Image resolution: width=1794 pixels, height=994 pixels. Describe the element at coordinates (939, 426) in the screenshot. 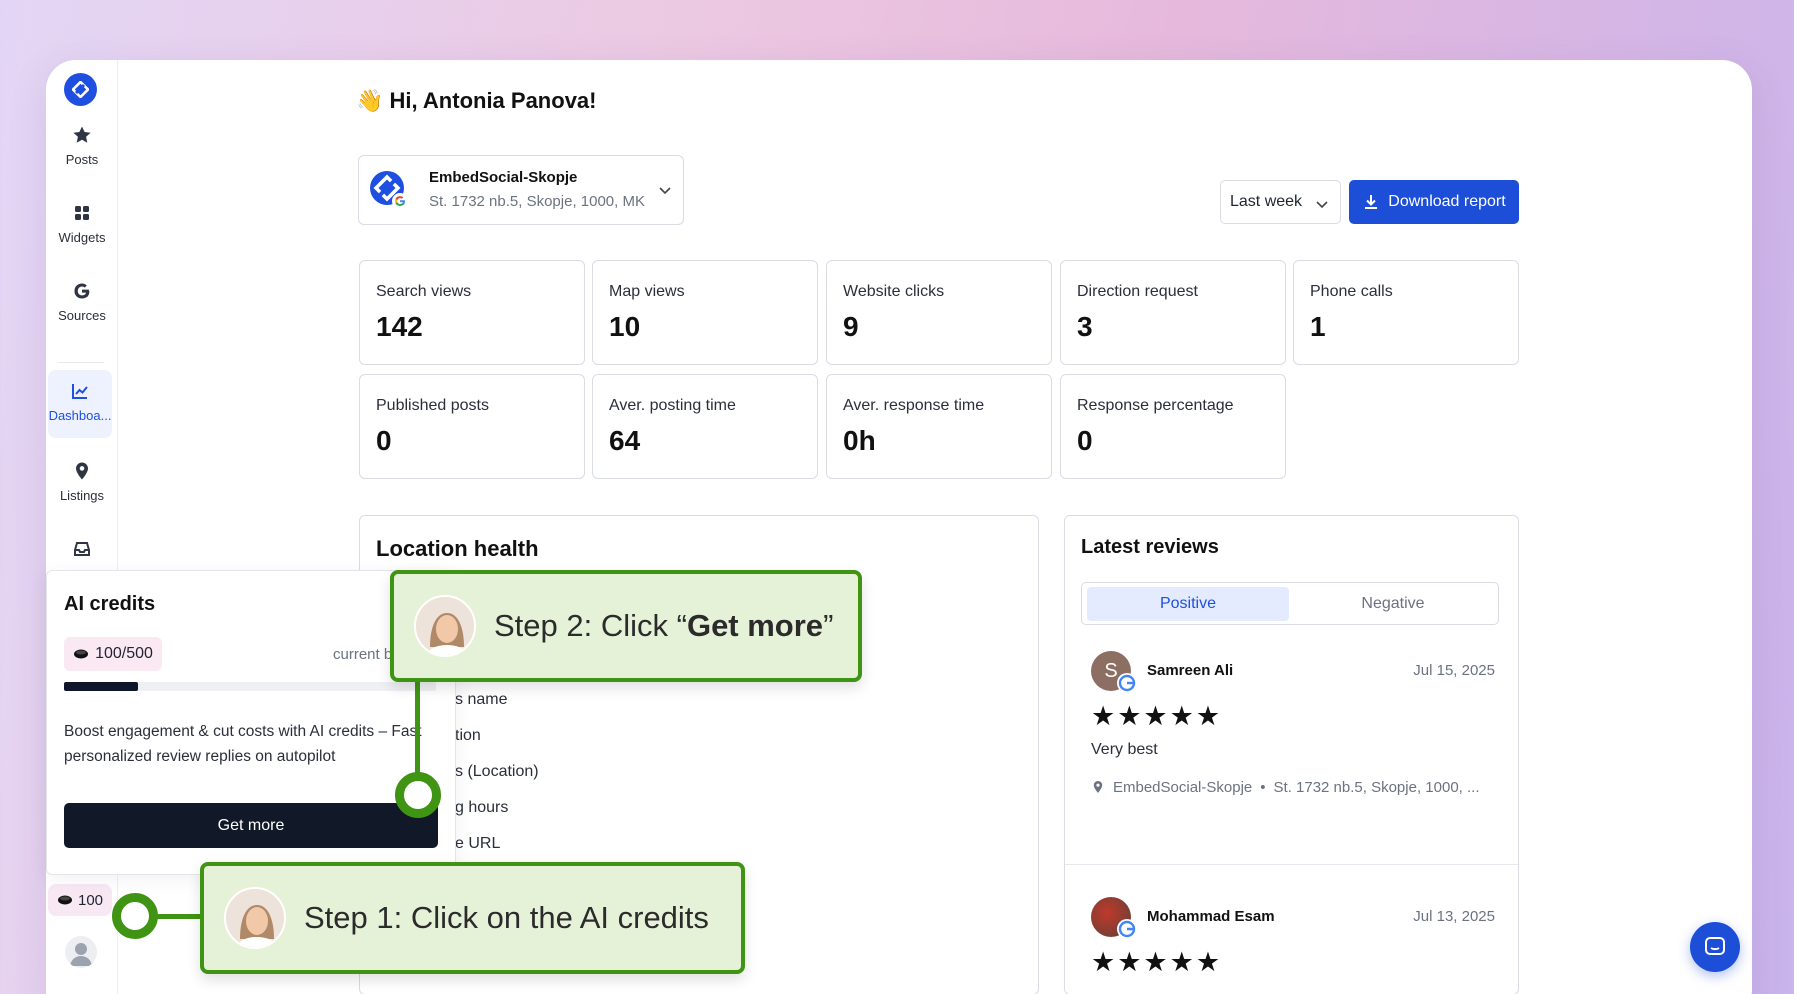

I see `metric-card-average-response-time: Aver. response time 0h` at that location.